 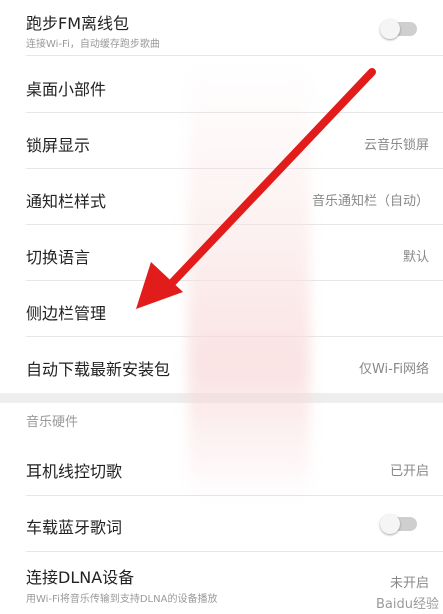 I want to click on desktop-widget-label: 桌面小部件, so click(x=66, y=89).